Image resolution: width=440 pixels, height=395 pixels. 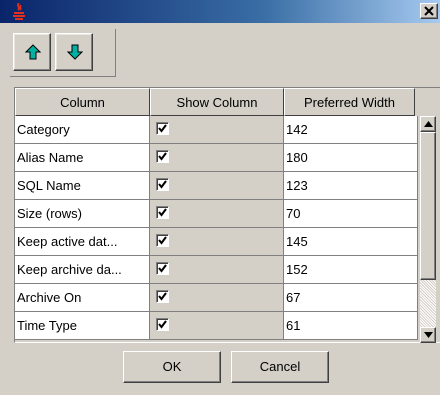 I want to click on close-button, so click(x=429, y=11).